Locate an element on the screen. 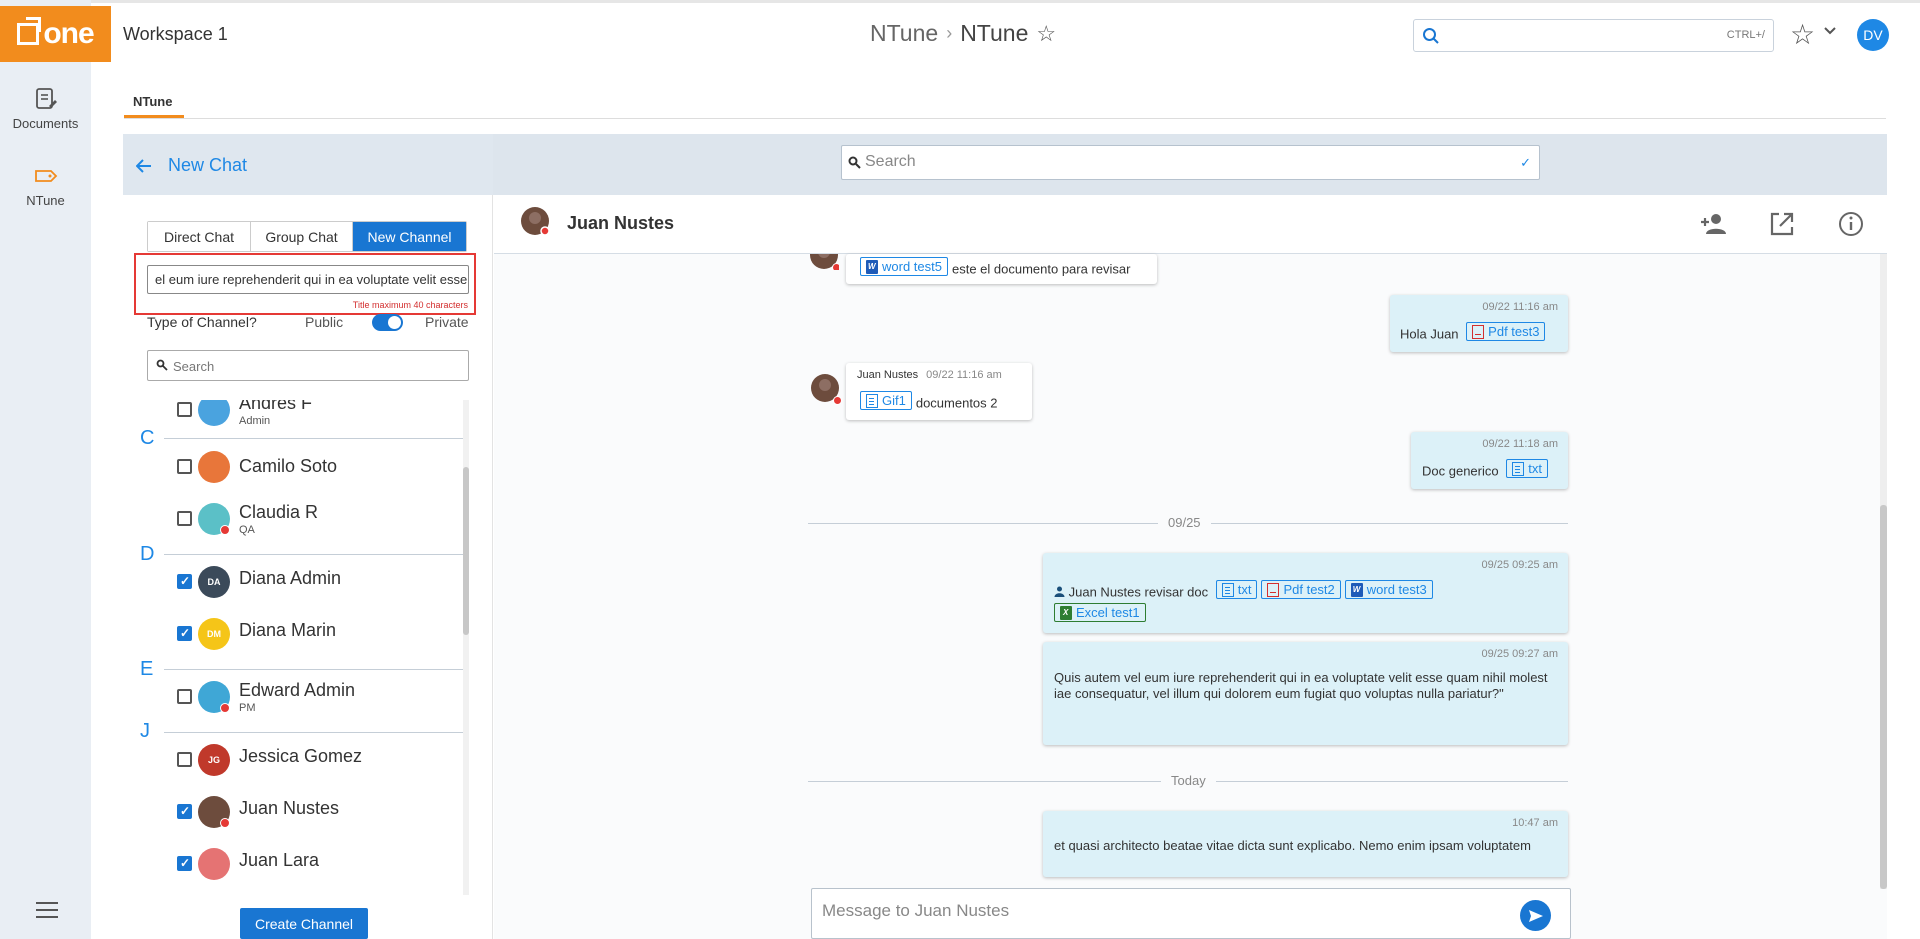 The image size is (1920, 939). contact-item: DA Diana Admin is located at coordinates (317, 582).